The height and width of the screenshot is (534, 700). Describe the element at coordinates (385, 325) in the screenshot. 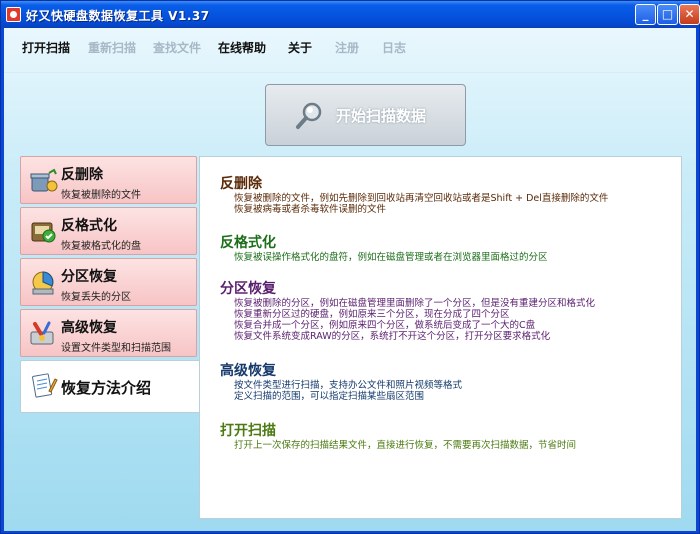

I see `section-line: 恢复合并成一个分区，例如原来四个分区，做系统后变成了一个大的C盘` at that location.